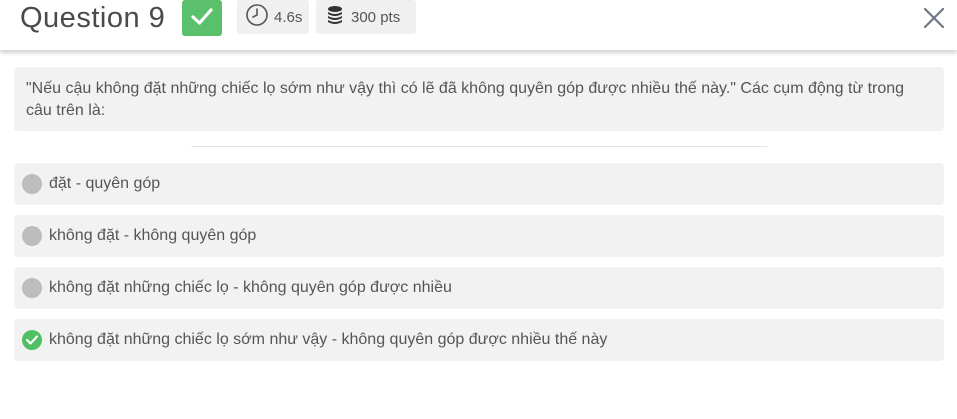 The width and height of the screenshot is (957, 419). What do you see at coordinates (479, 236) in the screenshot?
I see `answer-option-2: không đặt - không quyên góp` at bounding box center [479, 236].